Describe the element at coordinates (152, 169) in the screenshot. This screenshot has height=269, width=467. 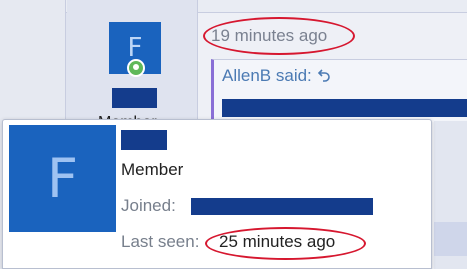
I see `tooltip-role: Member` at that location.